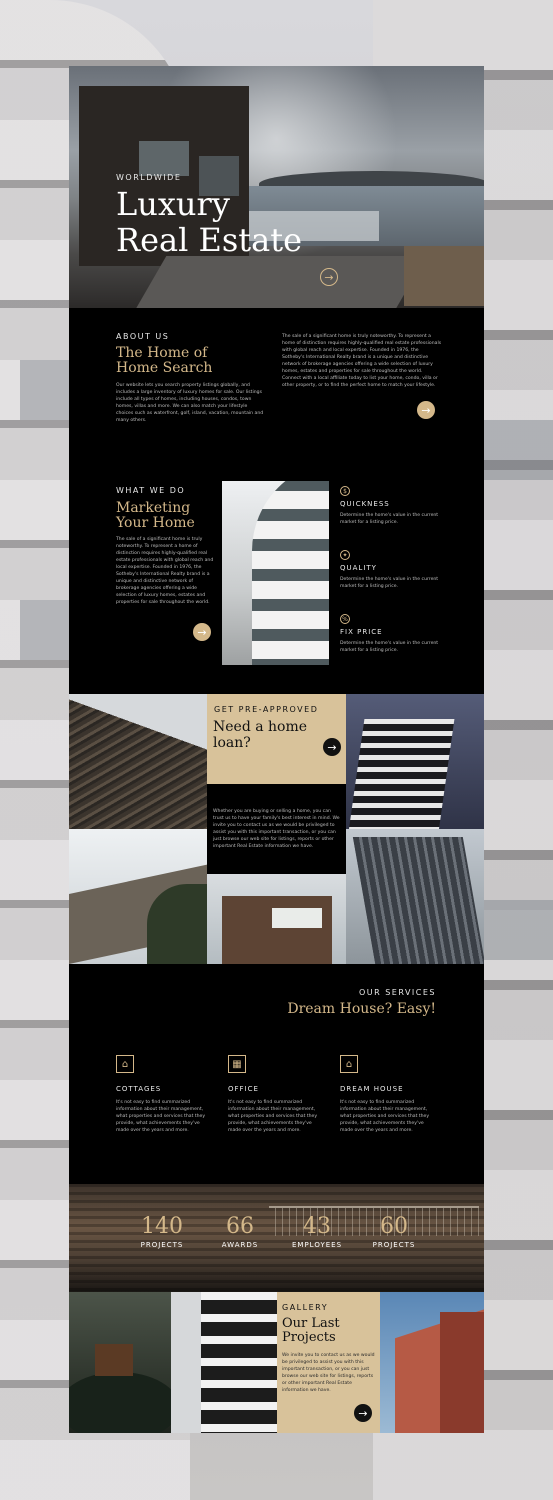 The height and width of the screenshot is (1500, 553). What do you see at coordinates (209, 240) in the screenshot?
I see `hero-title-line2: Real Estate` at bounding box center [209, 240].